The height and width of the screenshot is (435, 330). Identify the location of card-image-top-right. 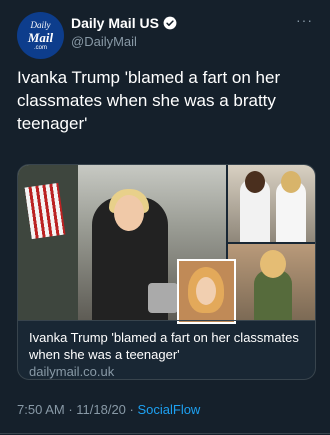
(271, 203).